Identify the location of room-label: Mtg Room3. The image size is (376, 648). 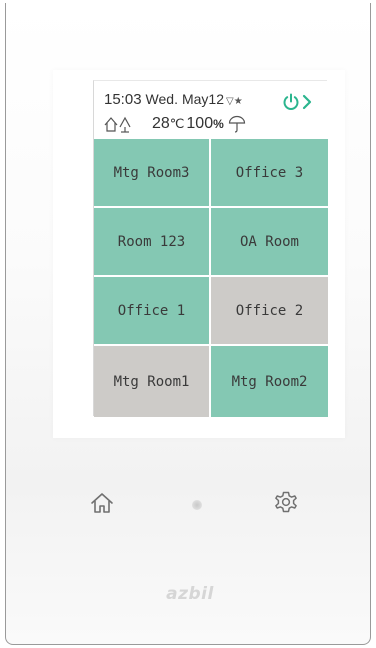
(151, 172).